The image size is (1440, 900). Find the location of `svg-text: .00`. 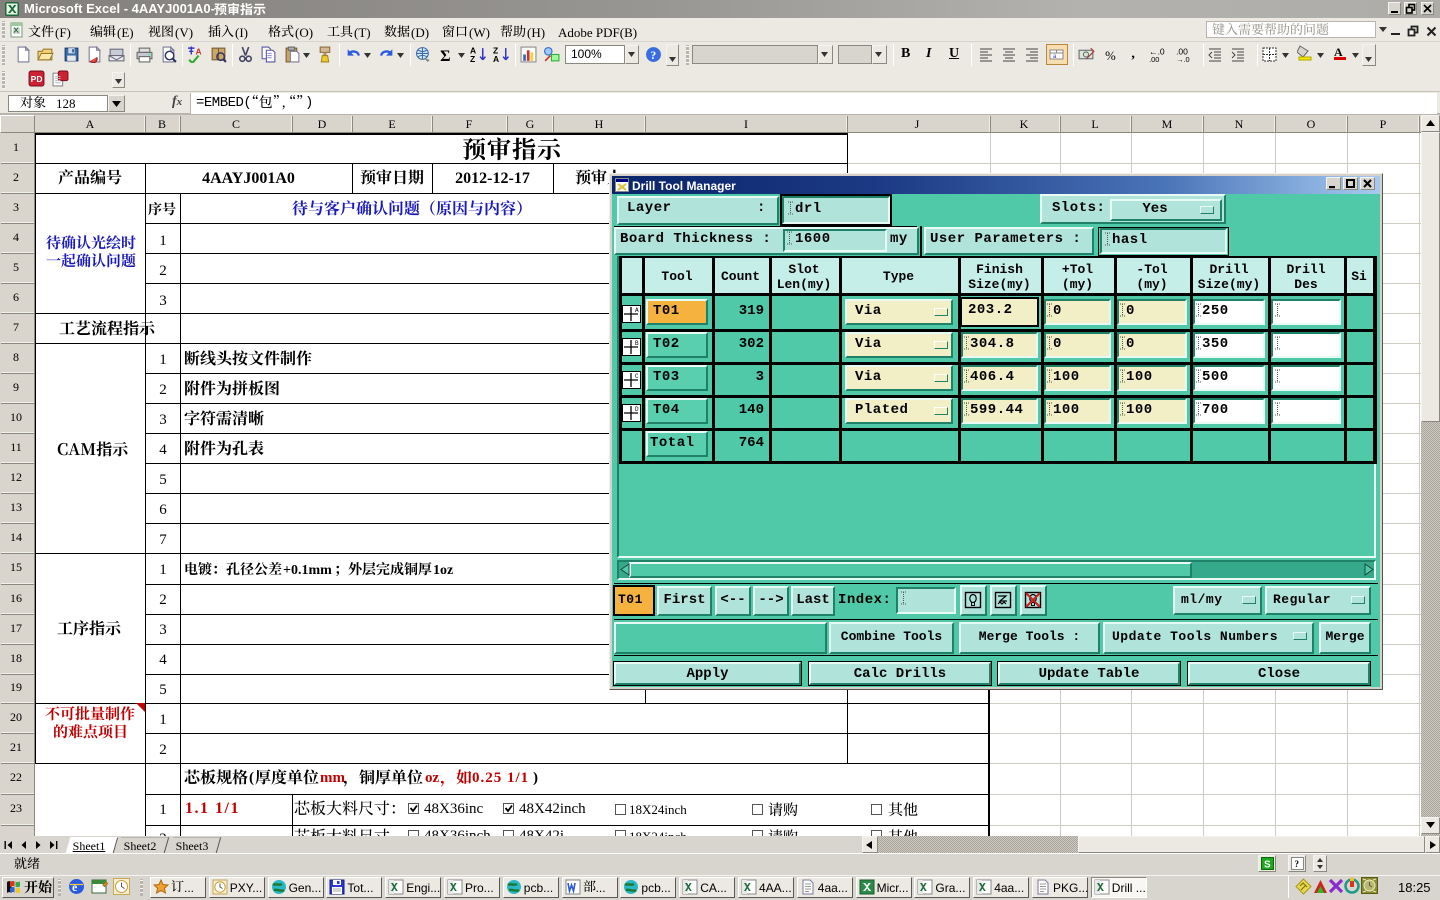

svg-text: .00 is located at coordinates (1154, 59).